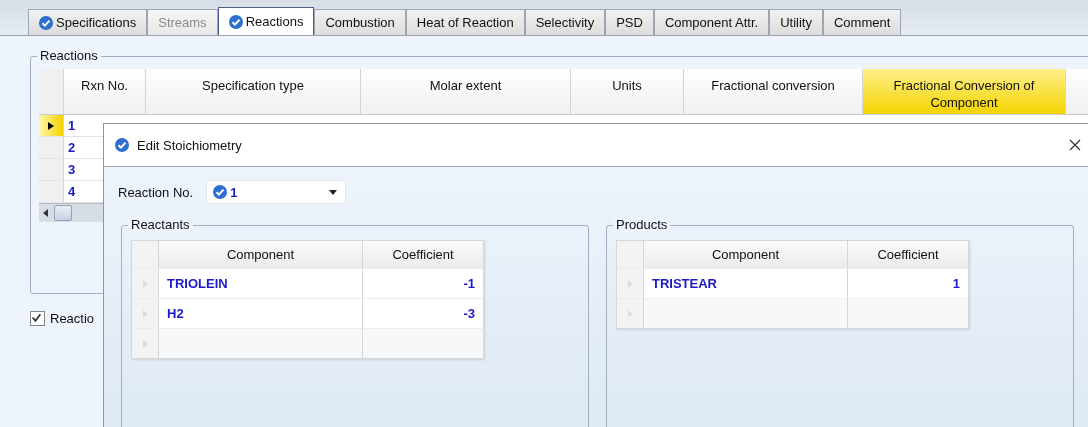 This screenshot has height=427, width=1088. What do you see at coordinates (72, 126) in the screenshot?
I see `table-cell-text: 1` at bounding box center [72, 126].